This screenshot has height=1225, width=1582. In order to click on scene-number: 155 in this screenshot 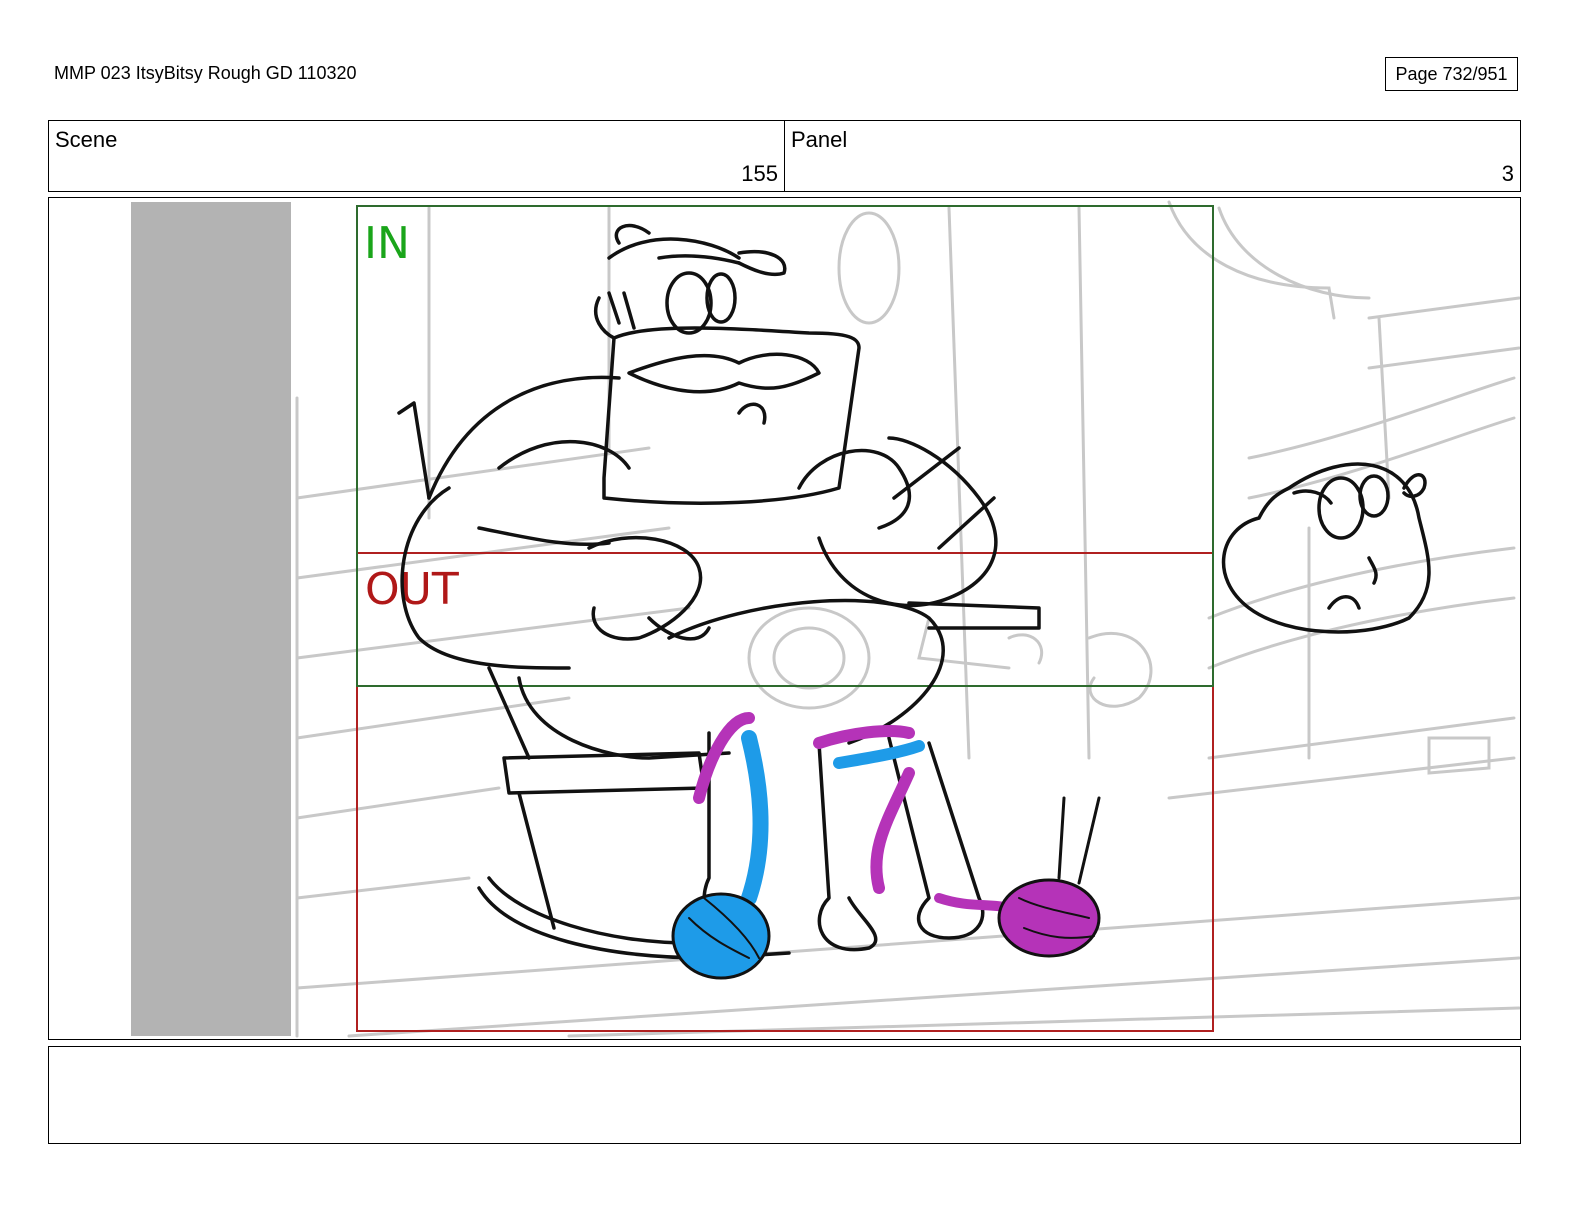, I will do `click(759, 173)`.